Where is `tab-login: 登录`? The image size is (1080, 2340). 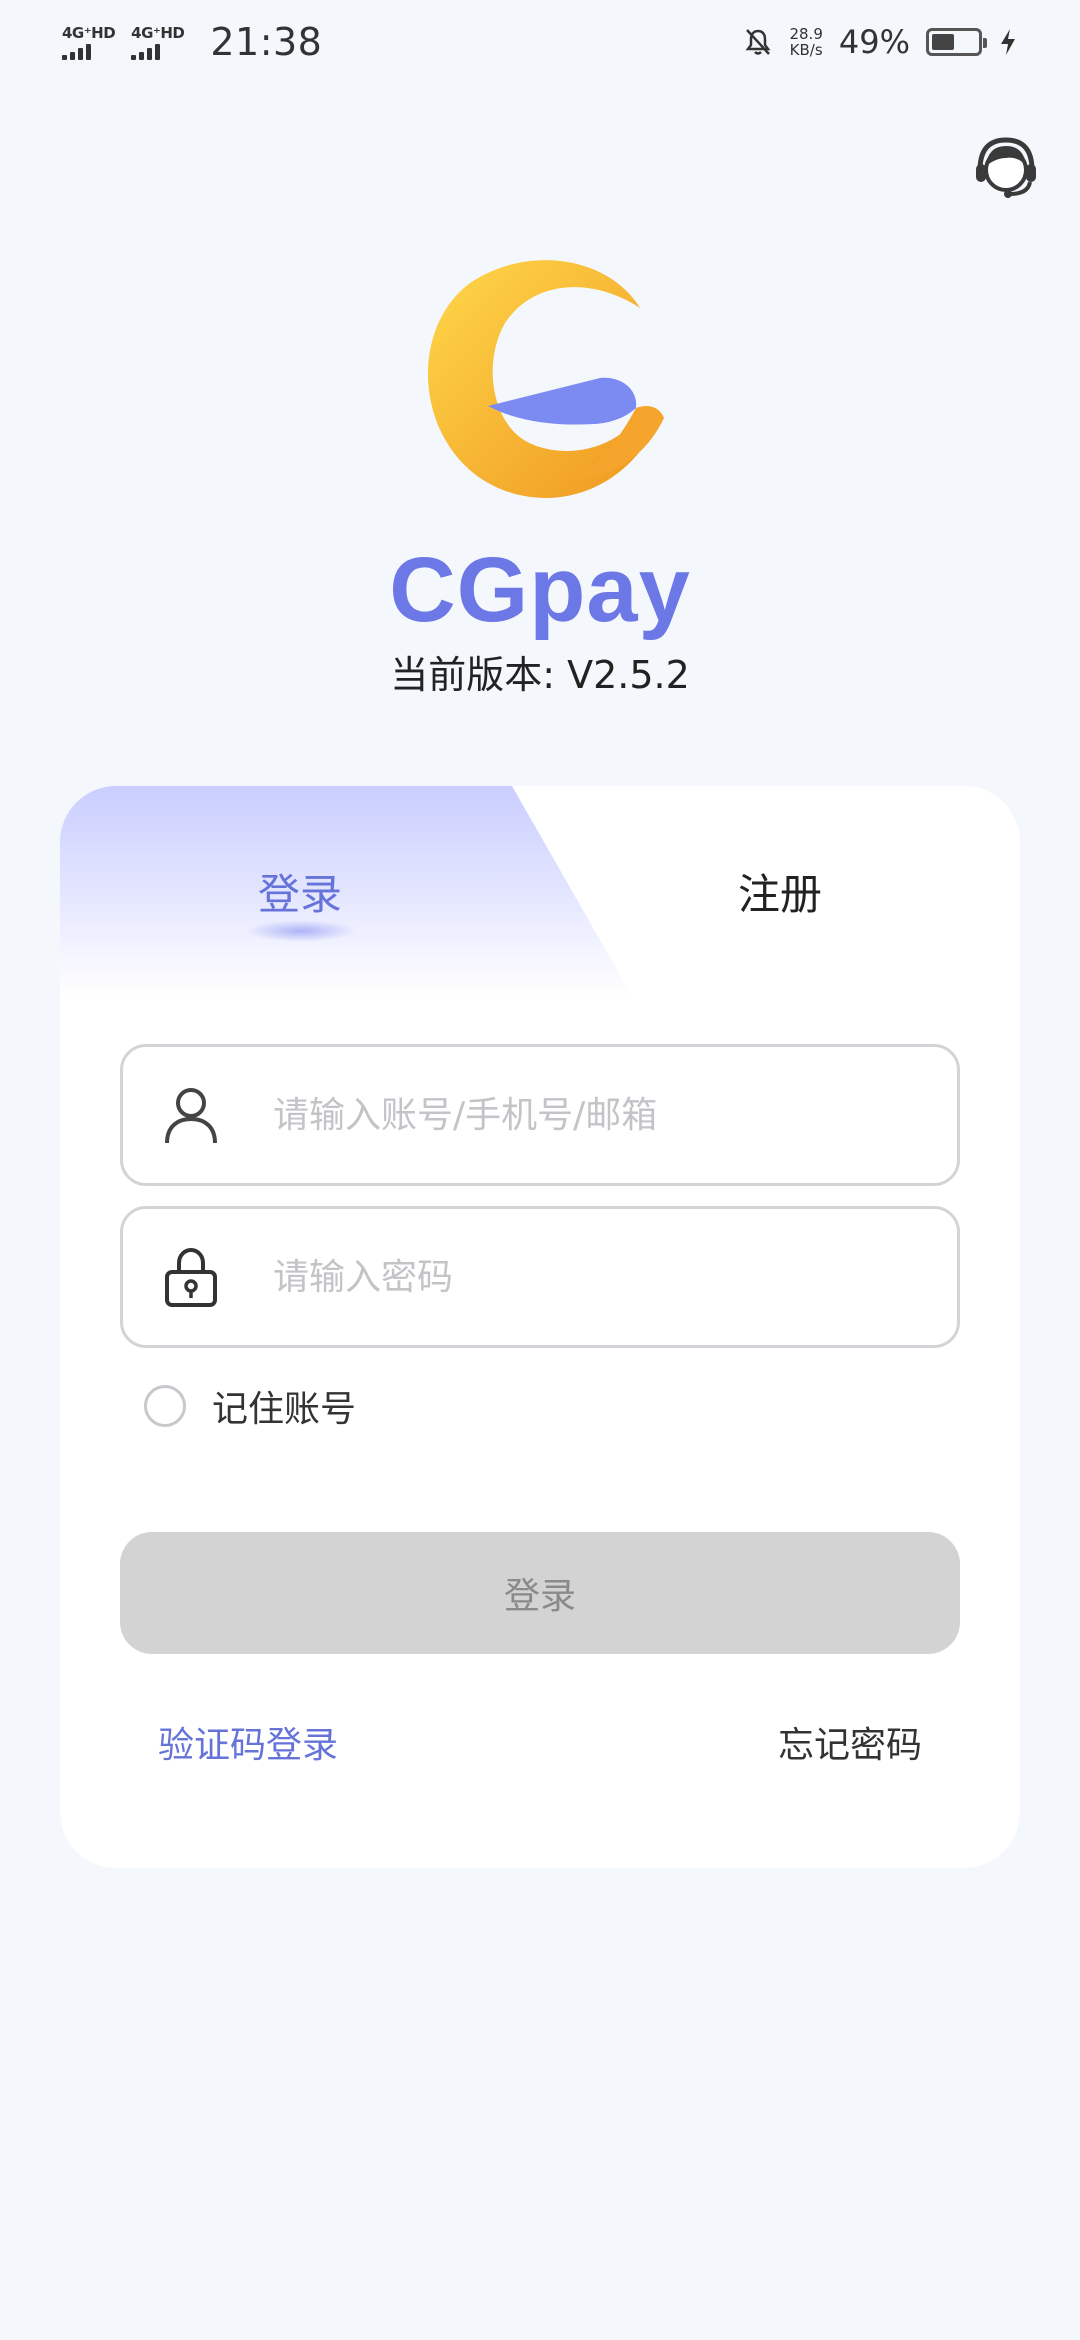 tab-login: 登录 is located at coordinates (300, 891).